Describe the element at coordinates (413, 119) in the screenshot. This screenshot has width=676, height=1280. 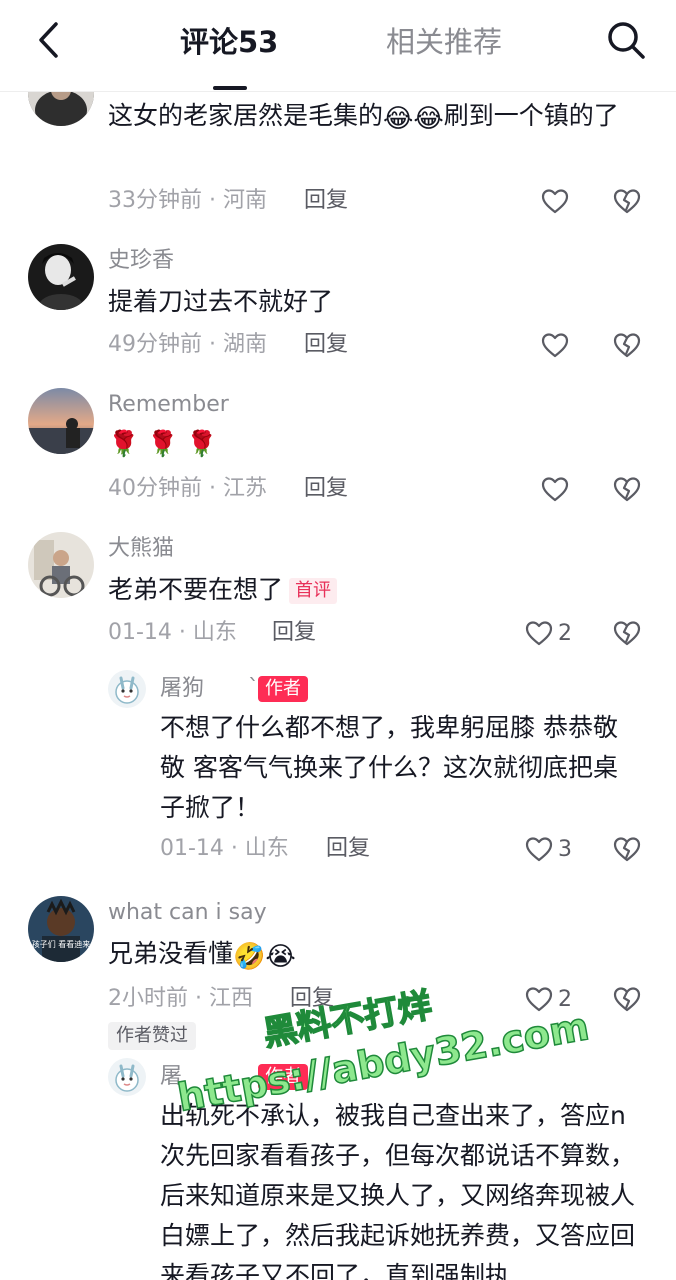
I see `laughing-crying-emoji: 😂😂` at that location.